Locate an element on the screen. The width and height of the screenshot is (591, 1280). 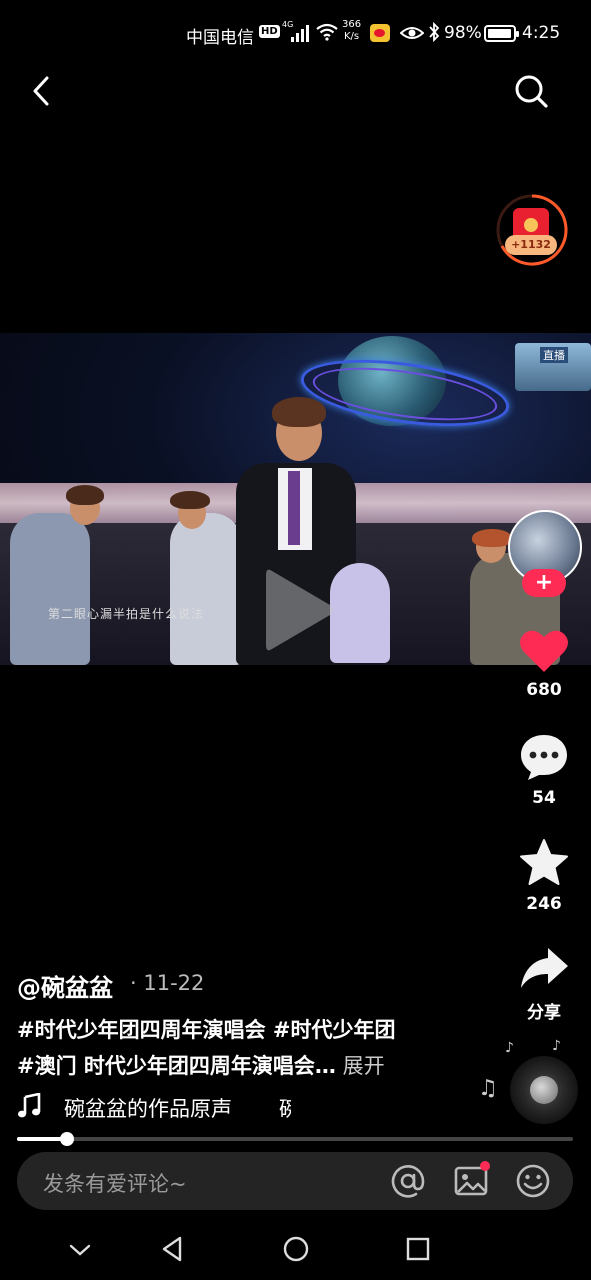
search-button is located at coordinates (531, 91).